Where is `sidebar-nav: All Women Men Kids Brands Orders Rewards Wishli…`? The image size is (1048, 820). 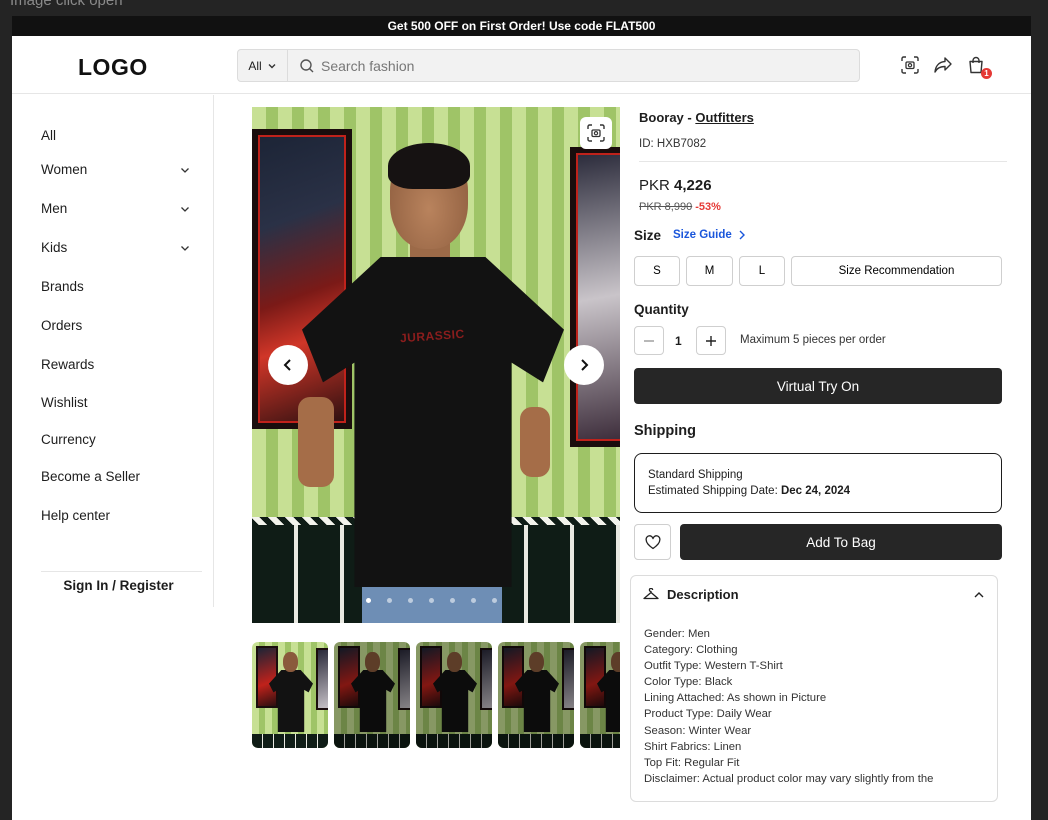
sidebar-nav: All Women Men Kids Brands Orders Rewards Wishli… is located at coordinates (113, 351).